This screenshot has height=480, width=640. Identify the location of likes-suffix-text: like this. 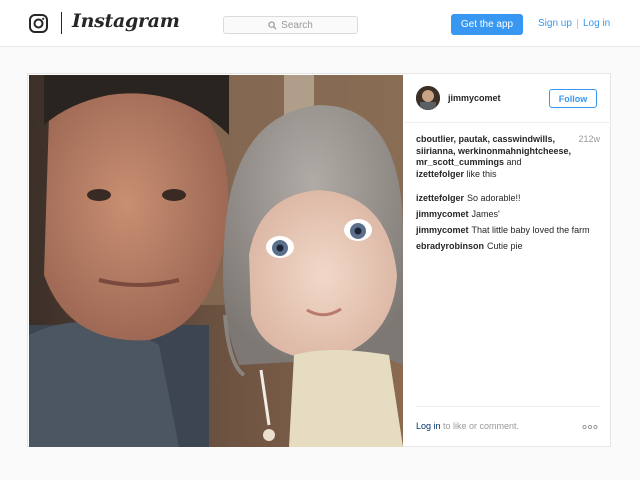
(480, 173).